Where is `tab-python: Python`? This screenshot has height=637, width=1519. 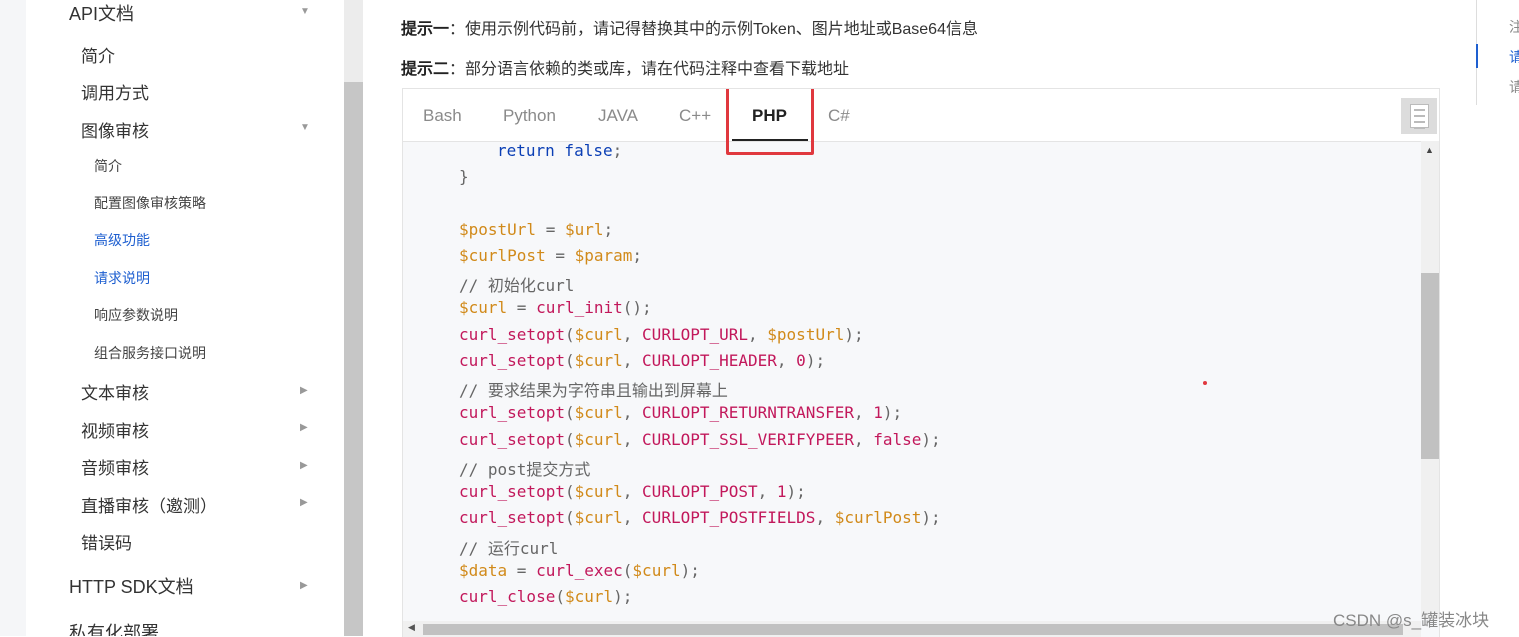
tab-python: Python is located at coordinates (529, 116).